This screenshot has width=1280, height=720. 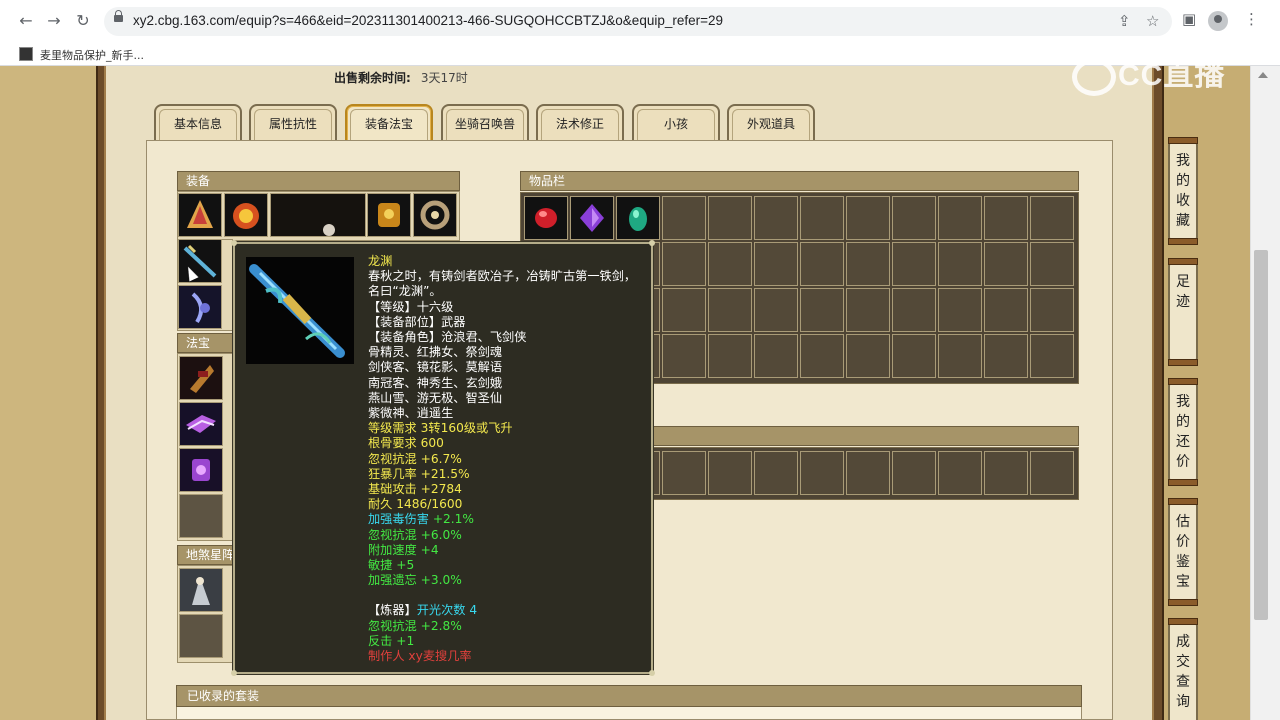 I want to click on tab-basic-info: 基本信息, so click(x=198, y=123).